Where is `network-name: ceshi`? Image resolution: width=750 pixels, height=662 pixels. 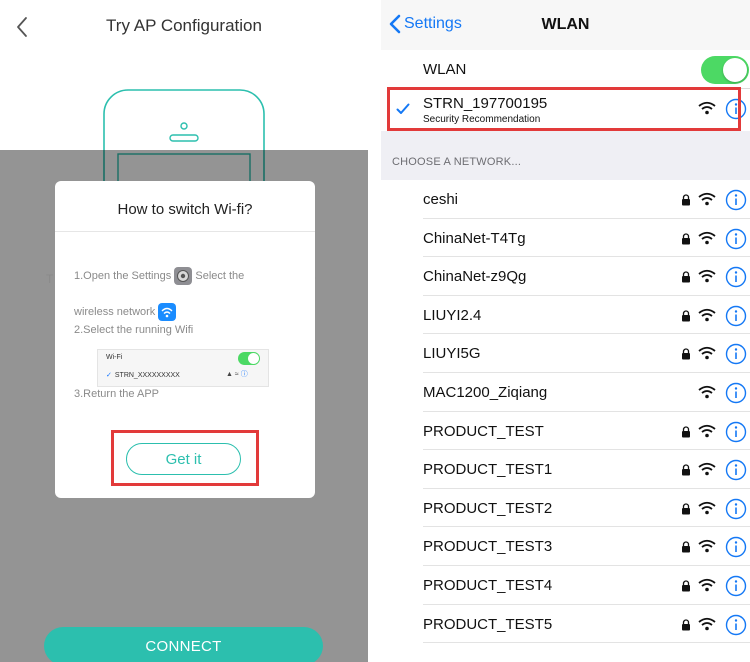 network-name: ceshi is located at coordinates (441, 199).